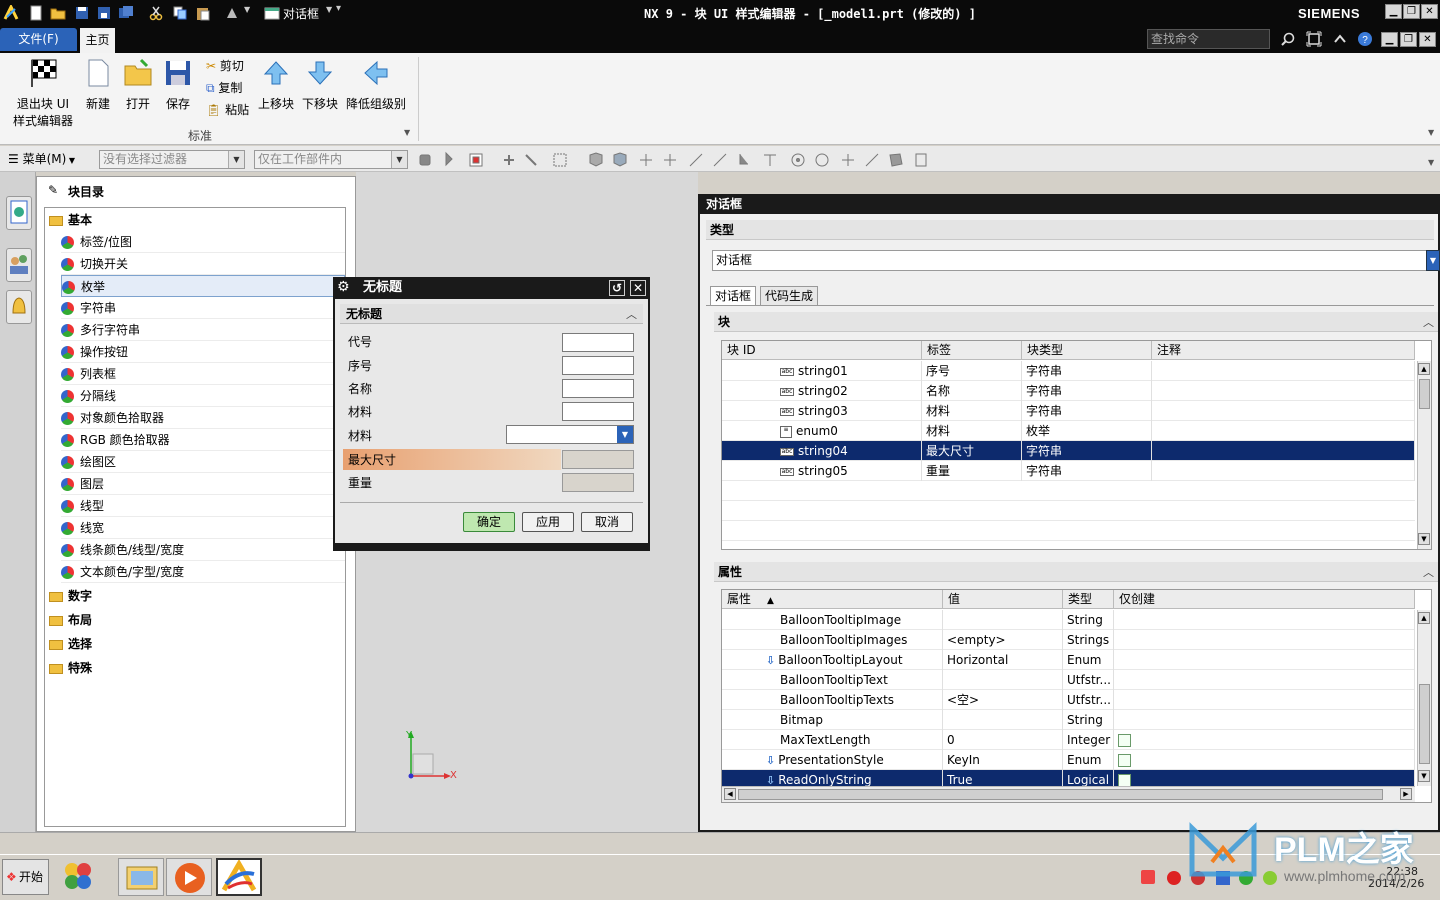 The image size is (1440, 900). Describe the element at coordinates (276, 85) in the screenshot. I see `move-up-button: 上移块` at that location.